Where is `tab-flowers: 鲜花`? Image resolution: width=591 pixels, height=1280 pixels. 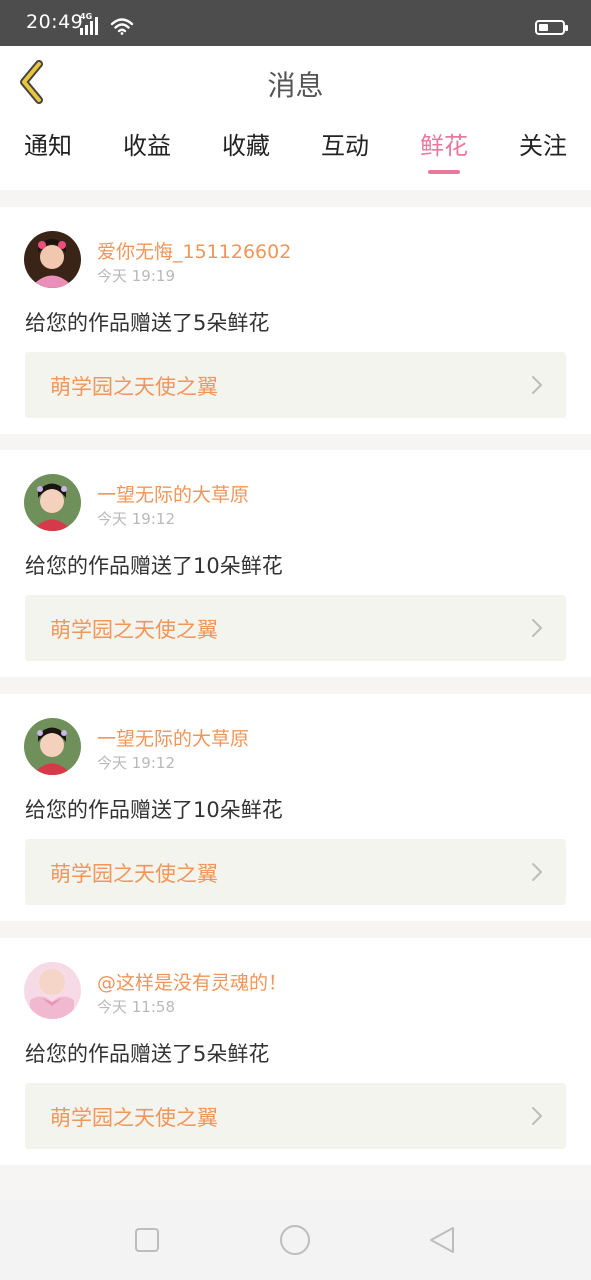 tab-flowers: 鲜花 is located at coordinates (444, 151).